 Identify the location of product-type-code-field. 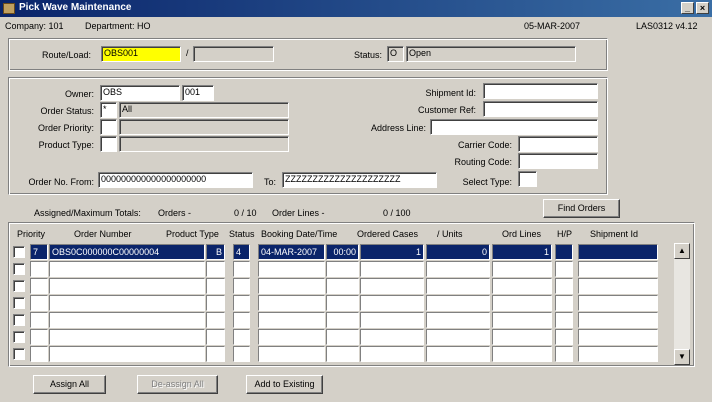
(108, 144).